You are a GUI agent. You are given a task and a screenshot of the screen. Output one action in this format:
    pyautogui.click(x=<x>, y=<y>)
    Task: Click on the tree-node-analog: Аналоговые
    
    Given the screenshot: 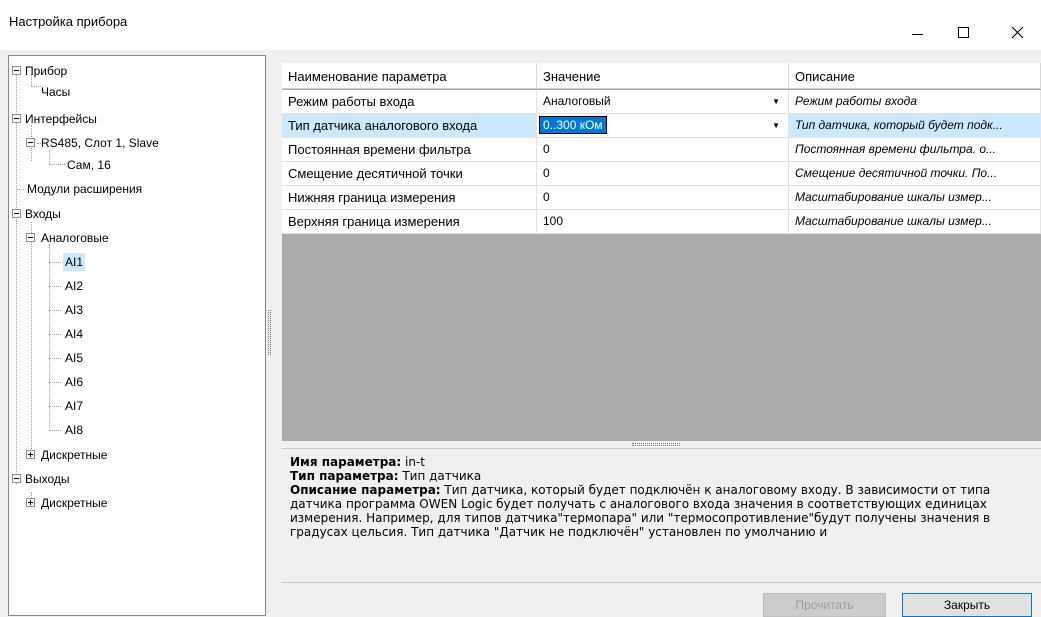 What is the action you would take?
    pyautogui.click(x=75, y=238)
    